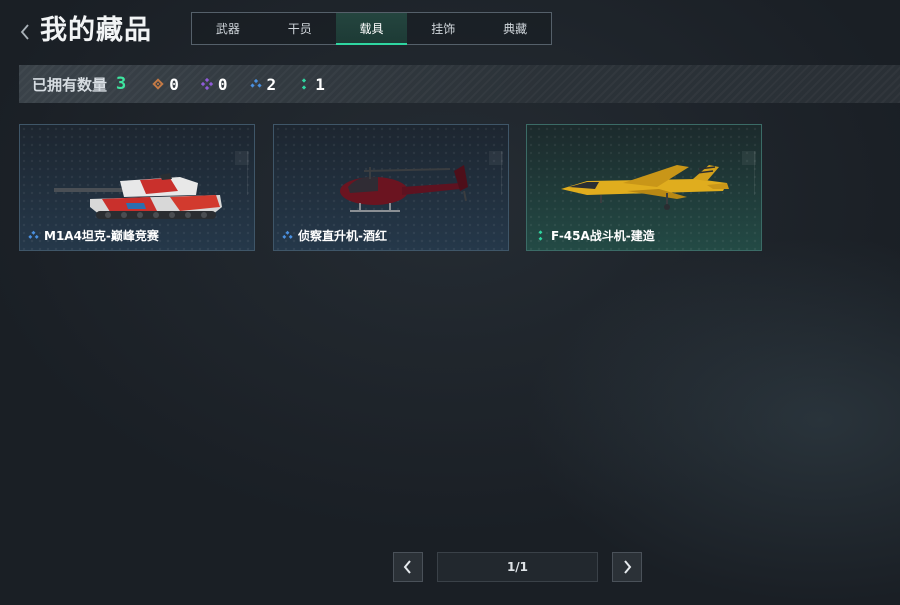 Image resolution: width=900 pixels, height=605 pixels. I want to click on tab-weapons: 武器, so click(228, 28).